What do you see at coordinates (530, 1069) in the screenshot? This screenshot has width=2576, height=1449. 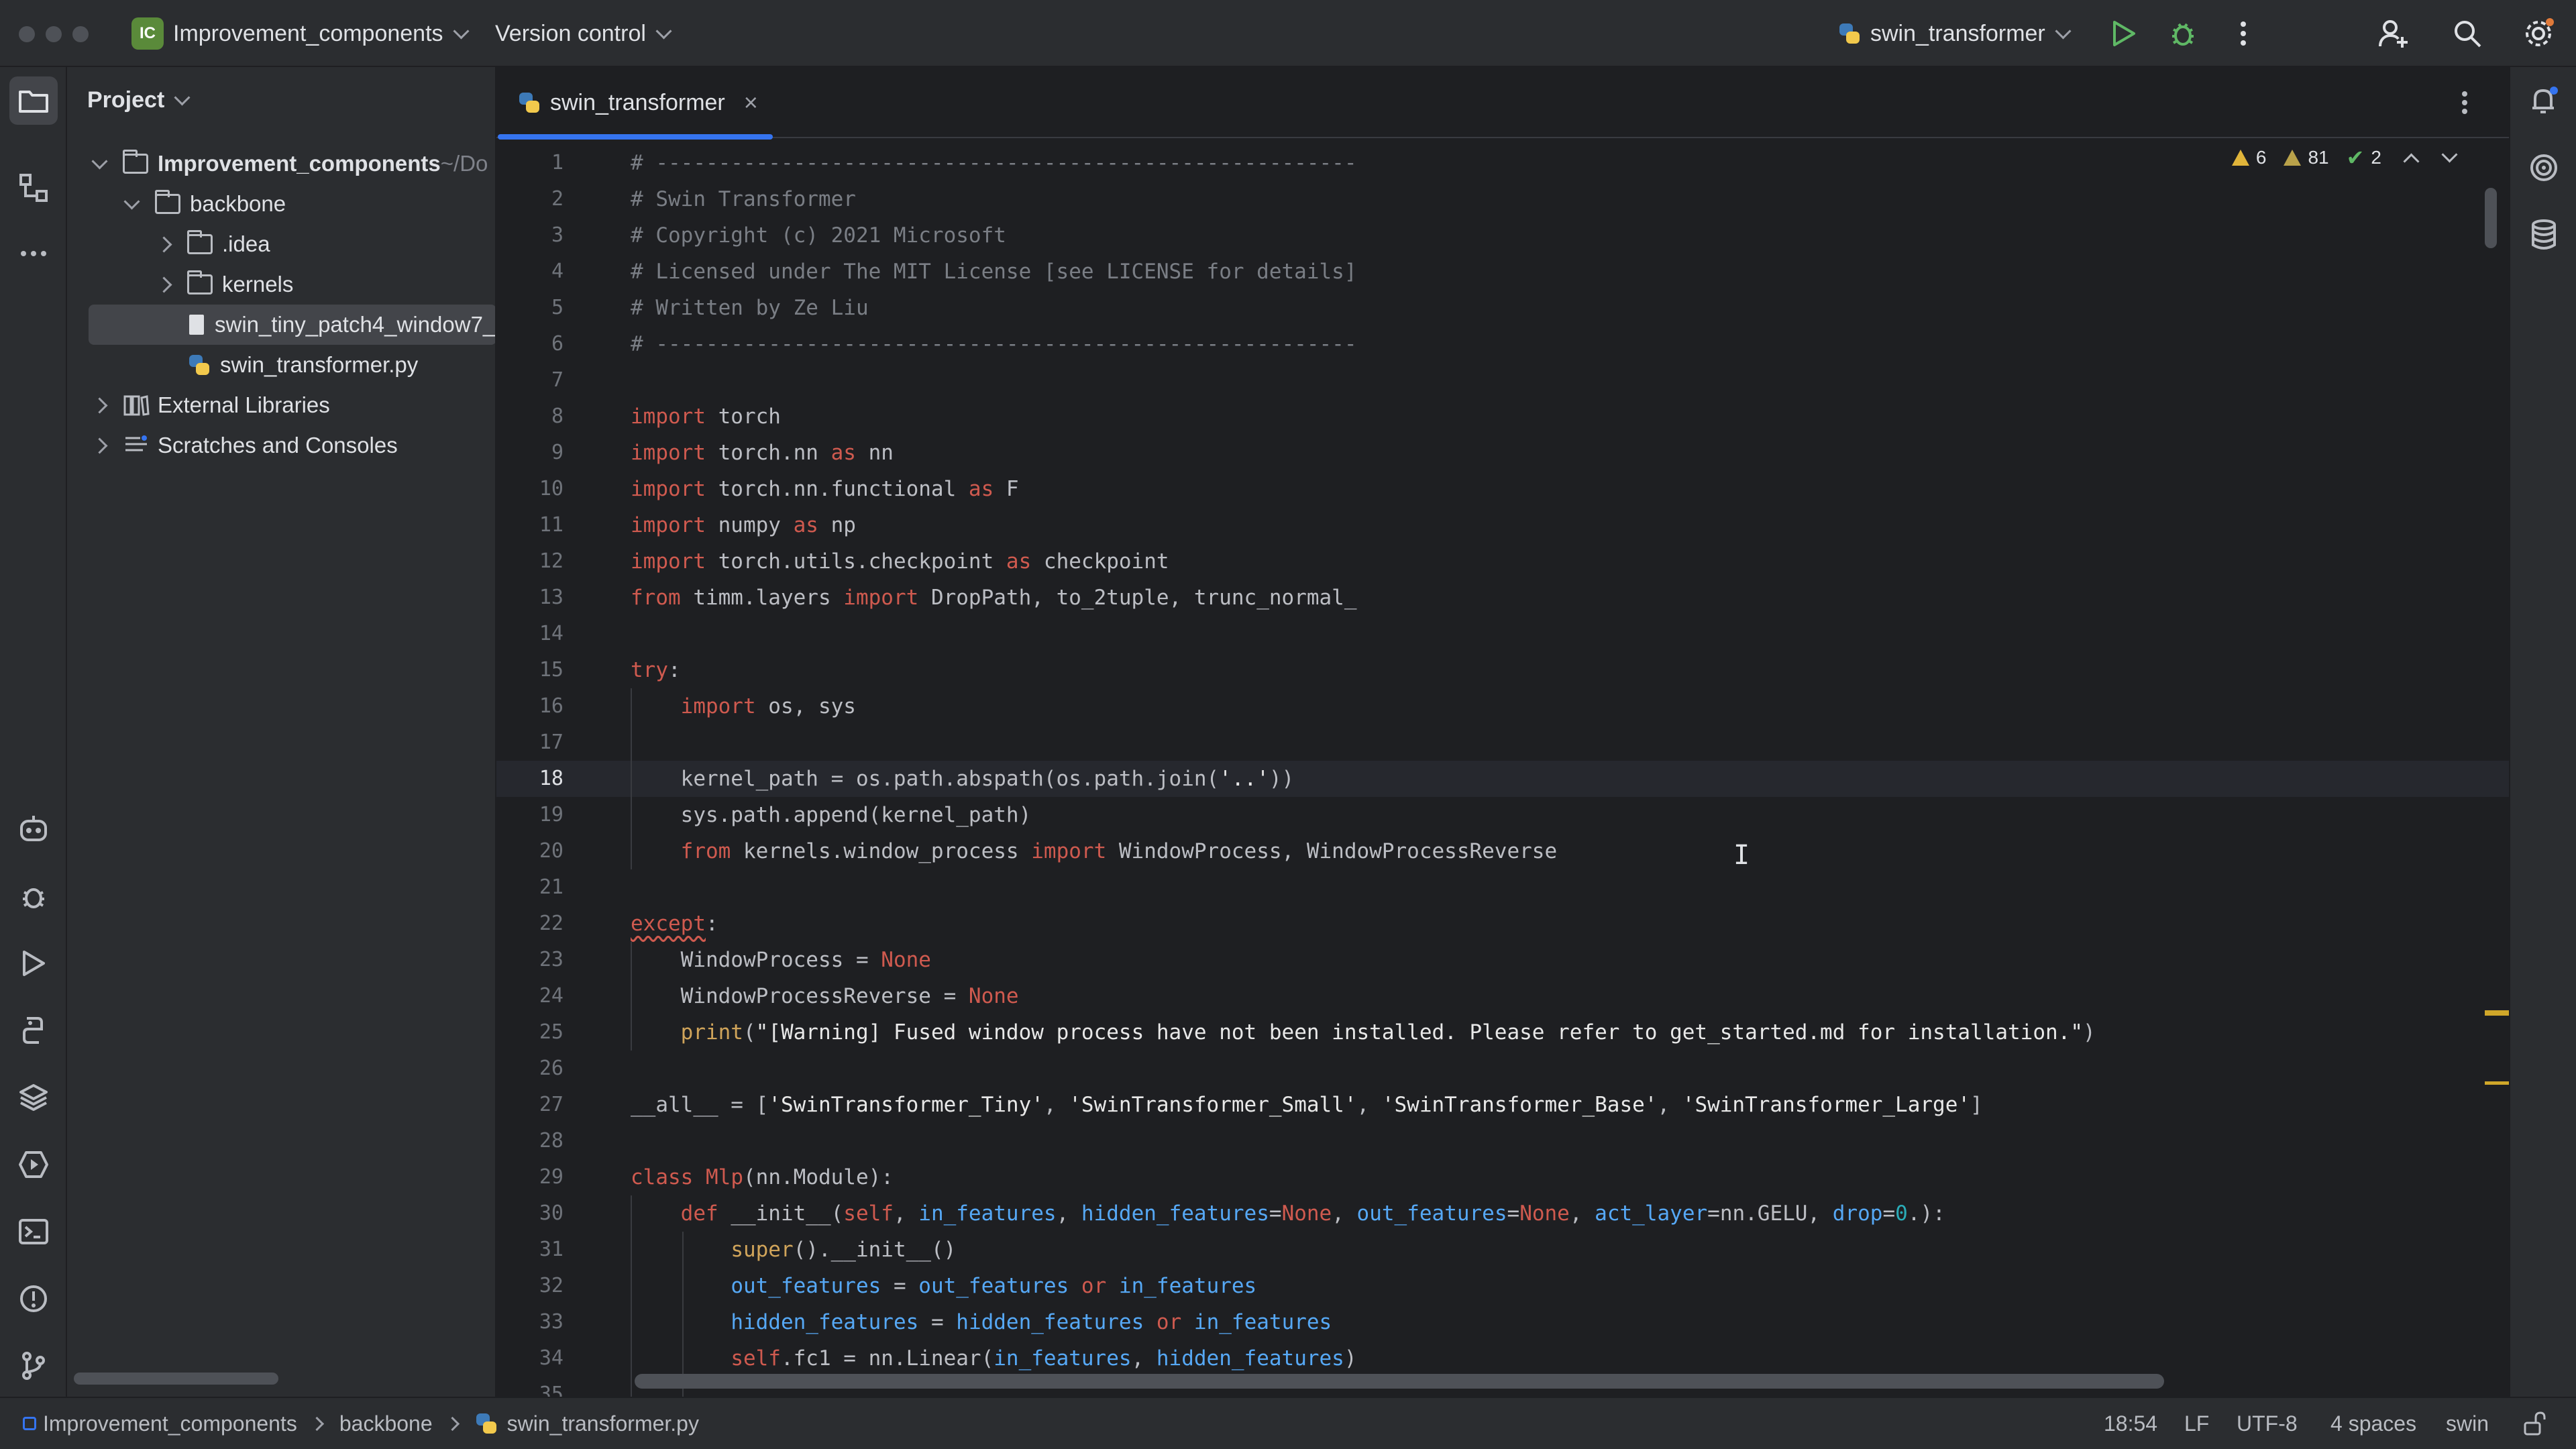 I see `line-number: 26` at bounding box center [530, 1069].